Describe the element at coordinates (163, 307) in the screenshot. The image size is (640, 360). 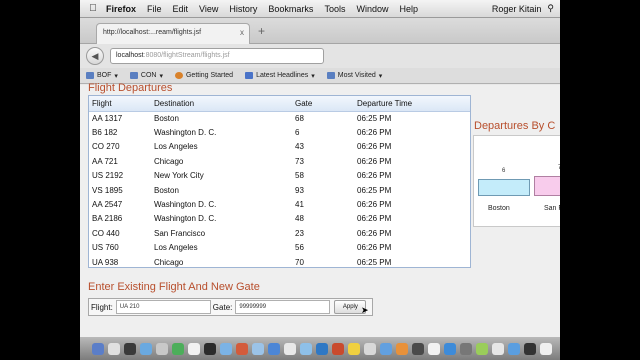
I see `flight-input: UA 210` at that location.